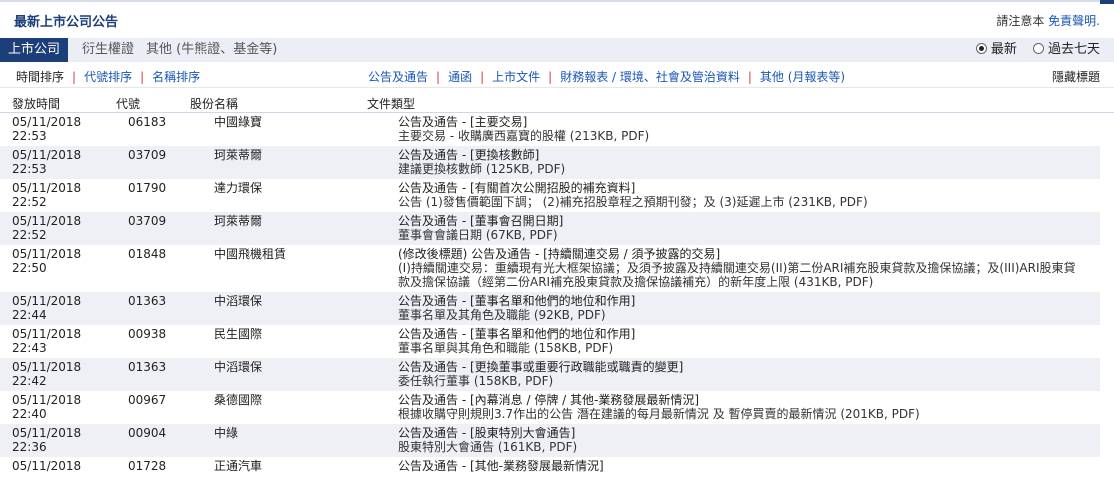 This screenshot has width=1114, height=487. I want to click on release-time-cell: 05/11/2018, so click(58, 466).